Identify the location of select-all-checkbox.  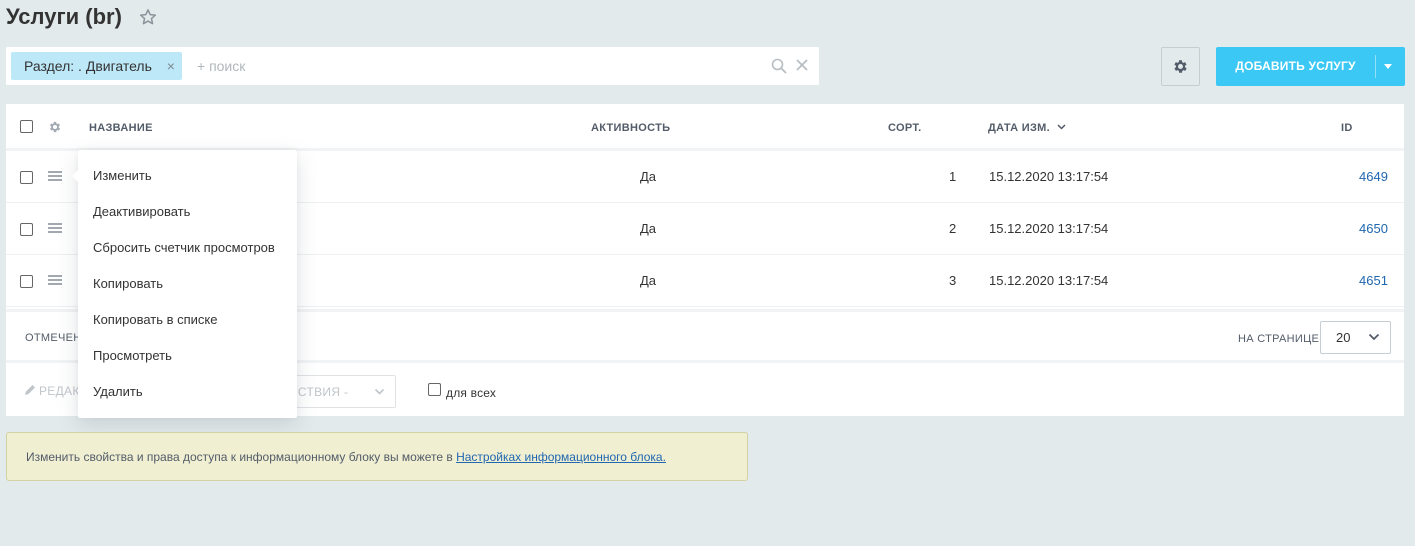
(26, 126).